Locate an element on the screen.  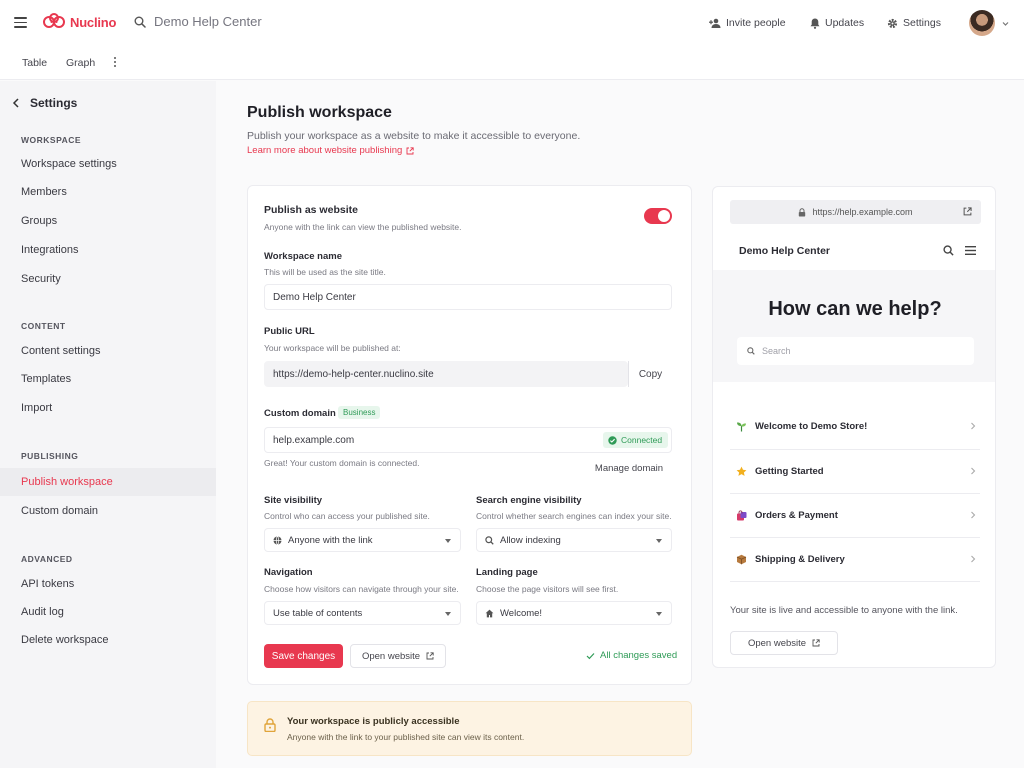
landing-page-label: Landing page is located at coordinates (507, 572).